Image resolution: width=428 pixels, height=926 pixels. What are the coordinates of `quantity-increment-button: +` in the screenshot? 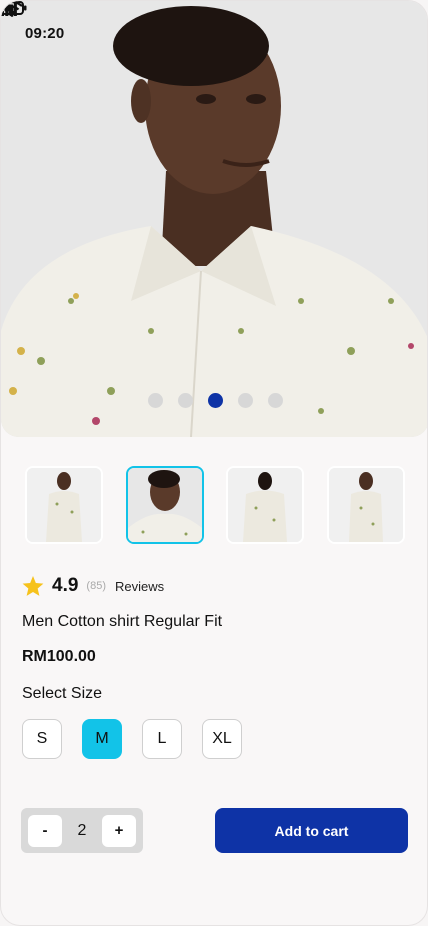 It's located at (119, 830).